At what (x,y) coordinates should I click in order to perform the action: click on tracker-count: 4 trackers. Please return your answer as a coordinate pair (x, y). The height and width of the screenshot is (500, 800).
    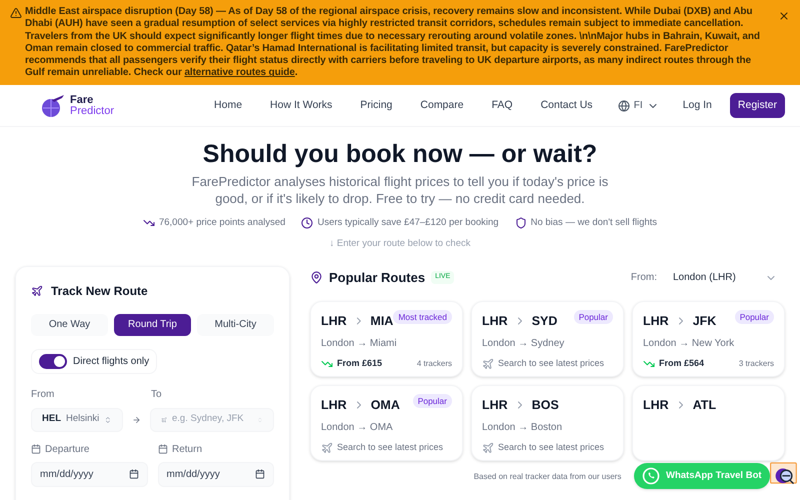
    Looking at the image, I should click on (434, 364).